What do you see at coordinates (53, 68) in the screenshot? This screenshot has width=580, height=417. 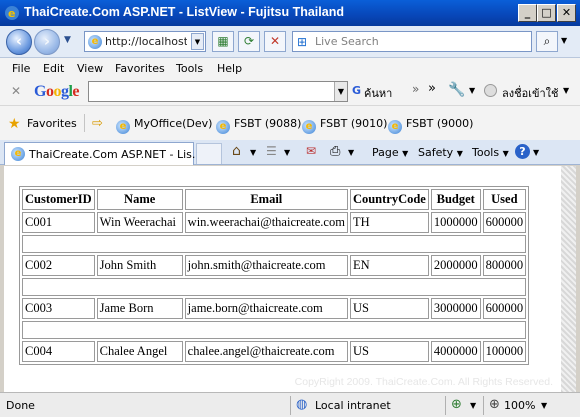 I see `menu-edit: Edit` at bounding box center [53, 68].